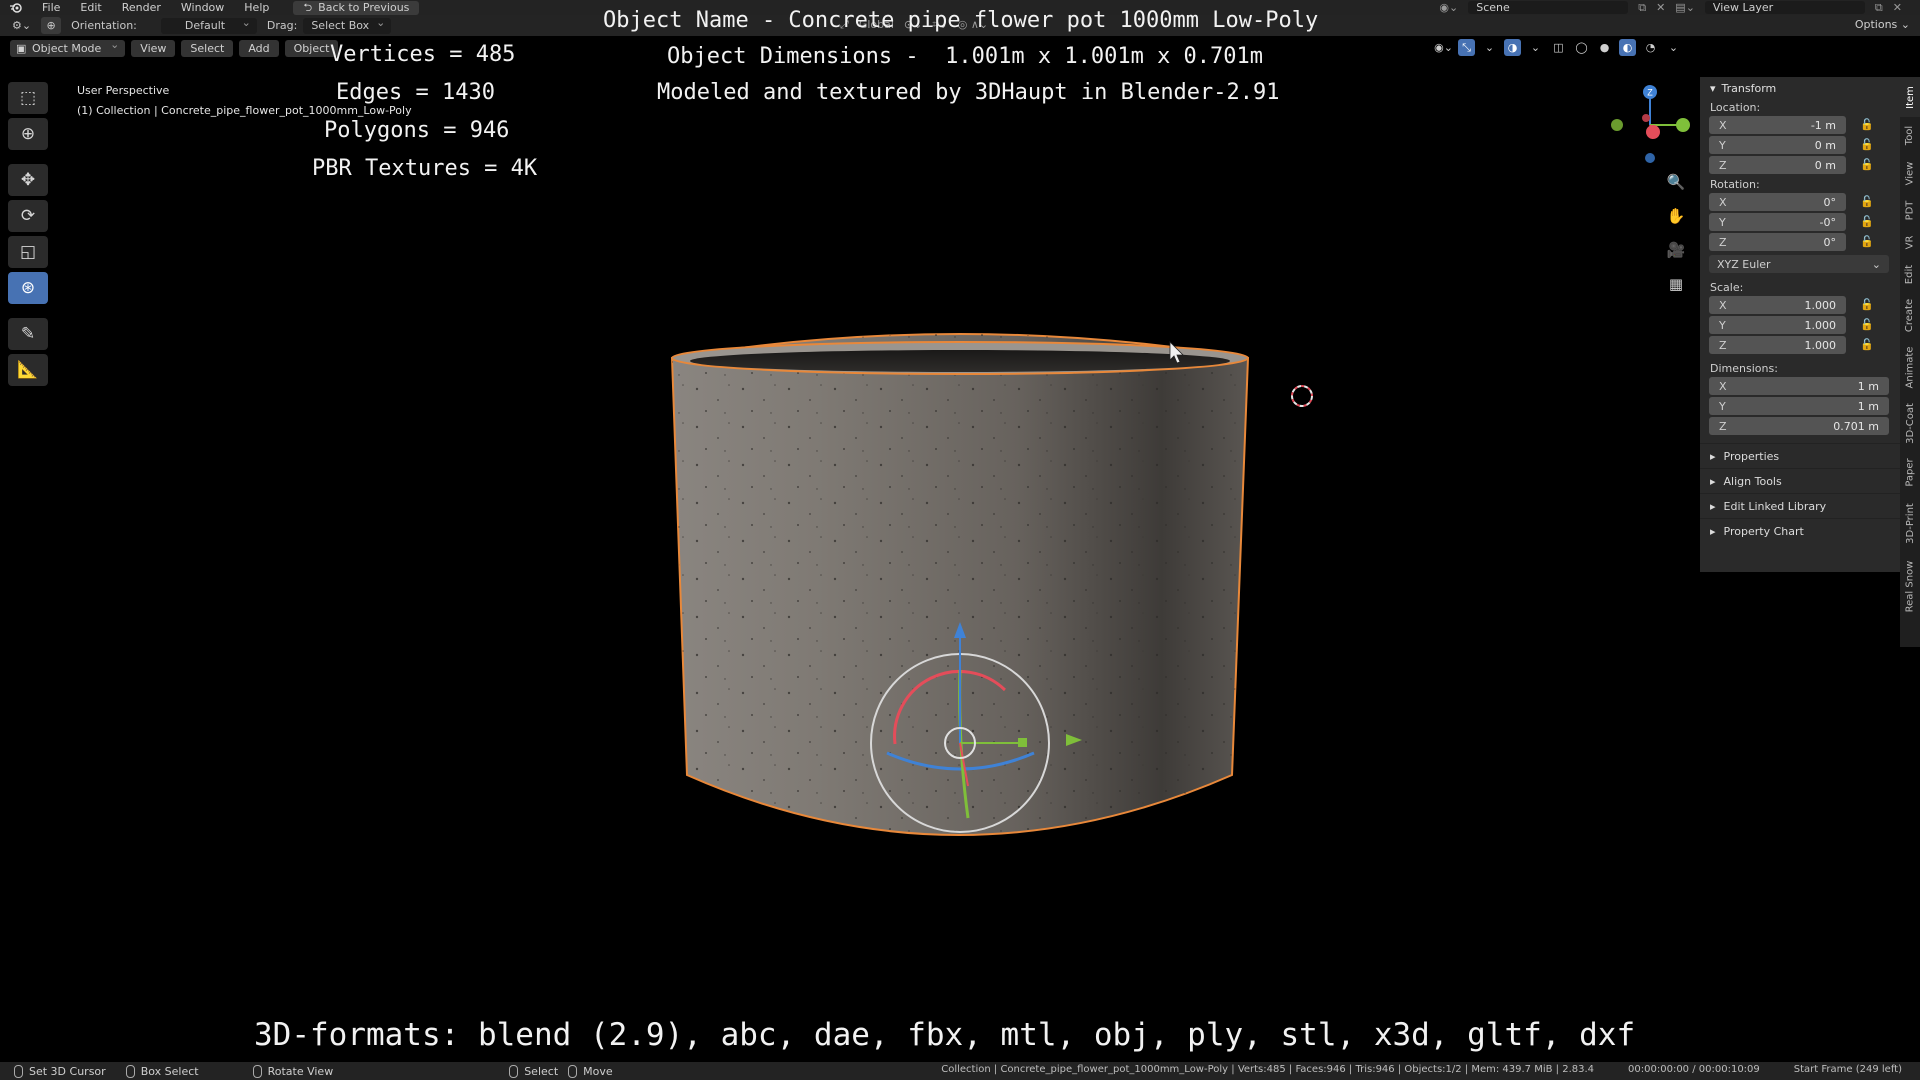 Image resolution: width=1920 pixels, height=1080 pixels. Describe the element at coordinates (1791, 242) in the screenshot. I see `rotation-z-field: Z 0° 🔓` at that location.